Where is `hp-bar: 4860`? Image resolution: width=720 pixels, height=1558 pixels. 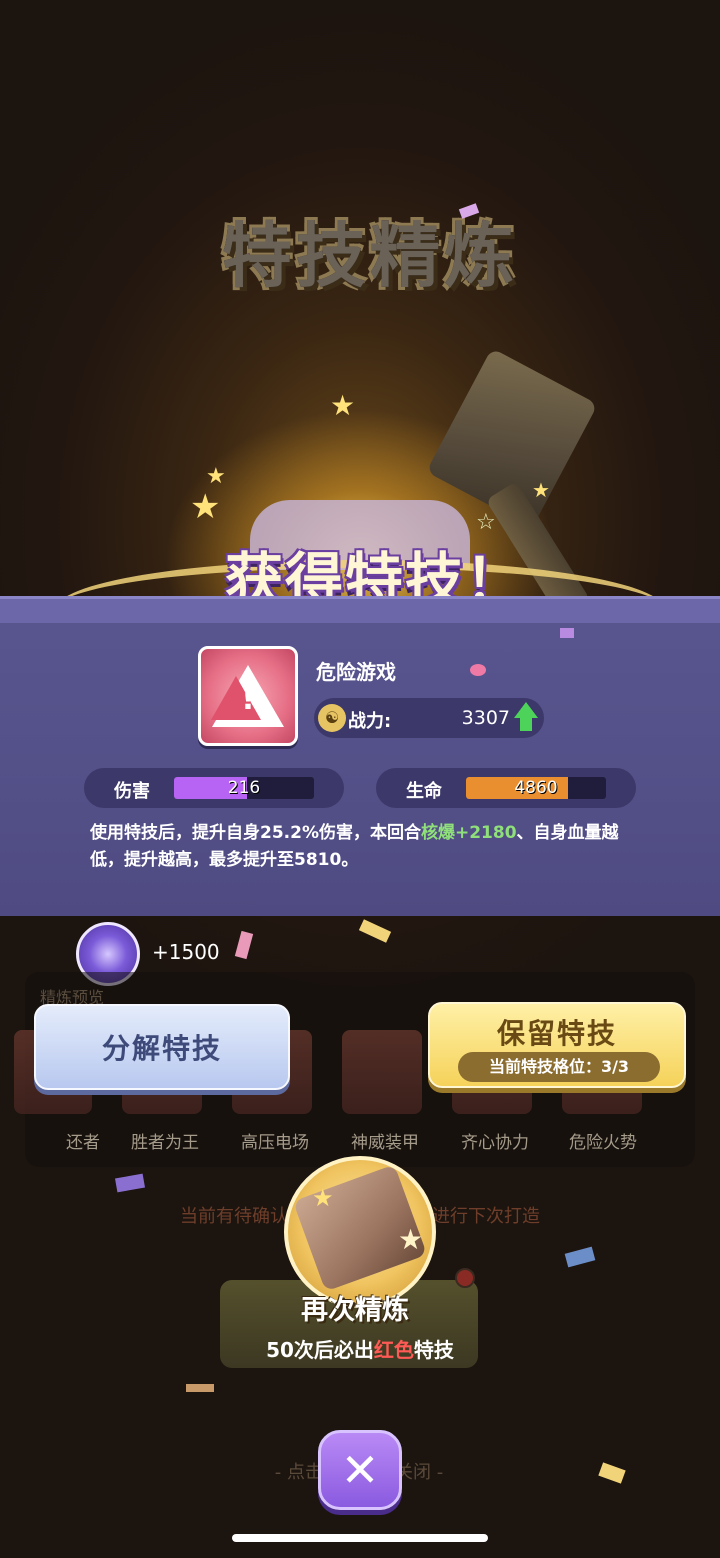
hp-bar: 4860 is located at coordinates (536, 788).